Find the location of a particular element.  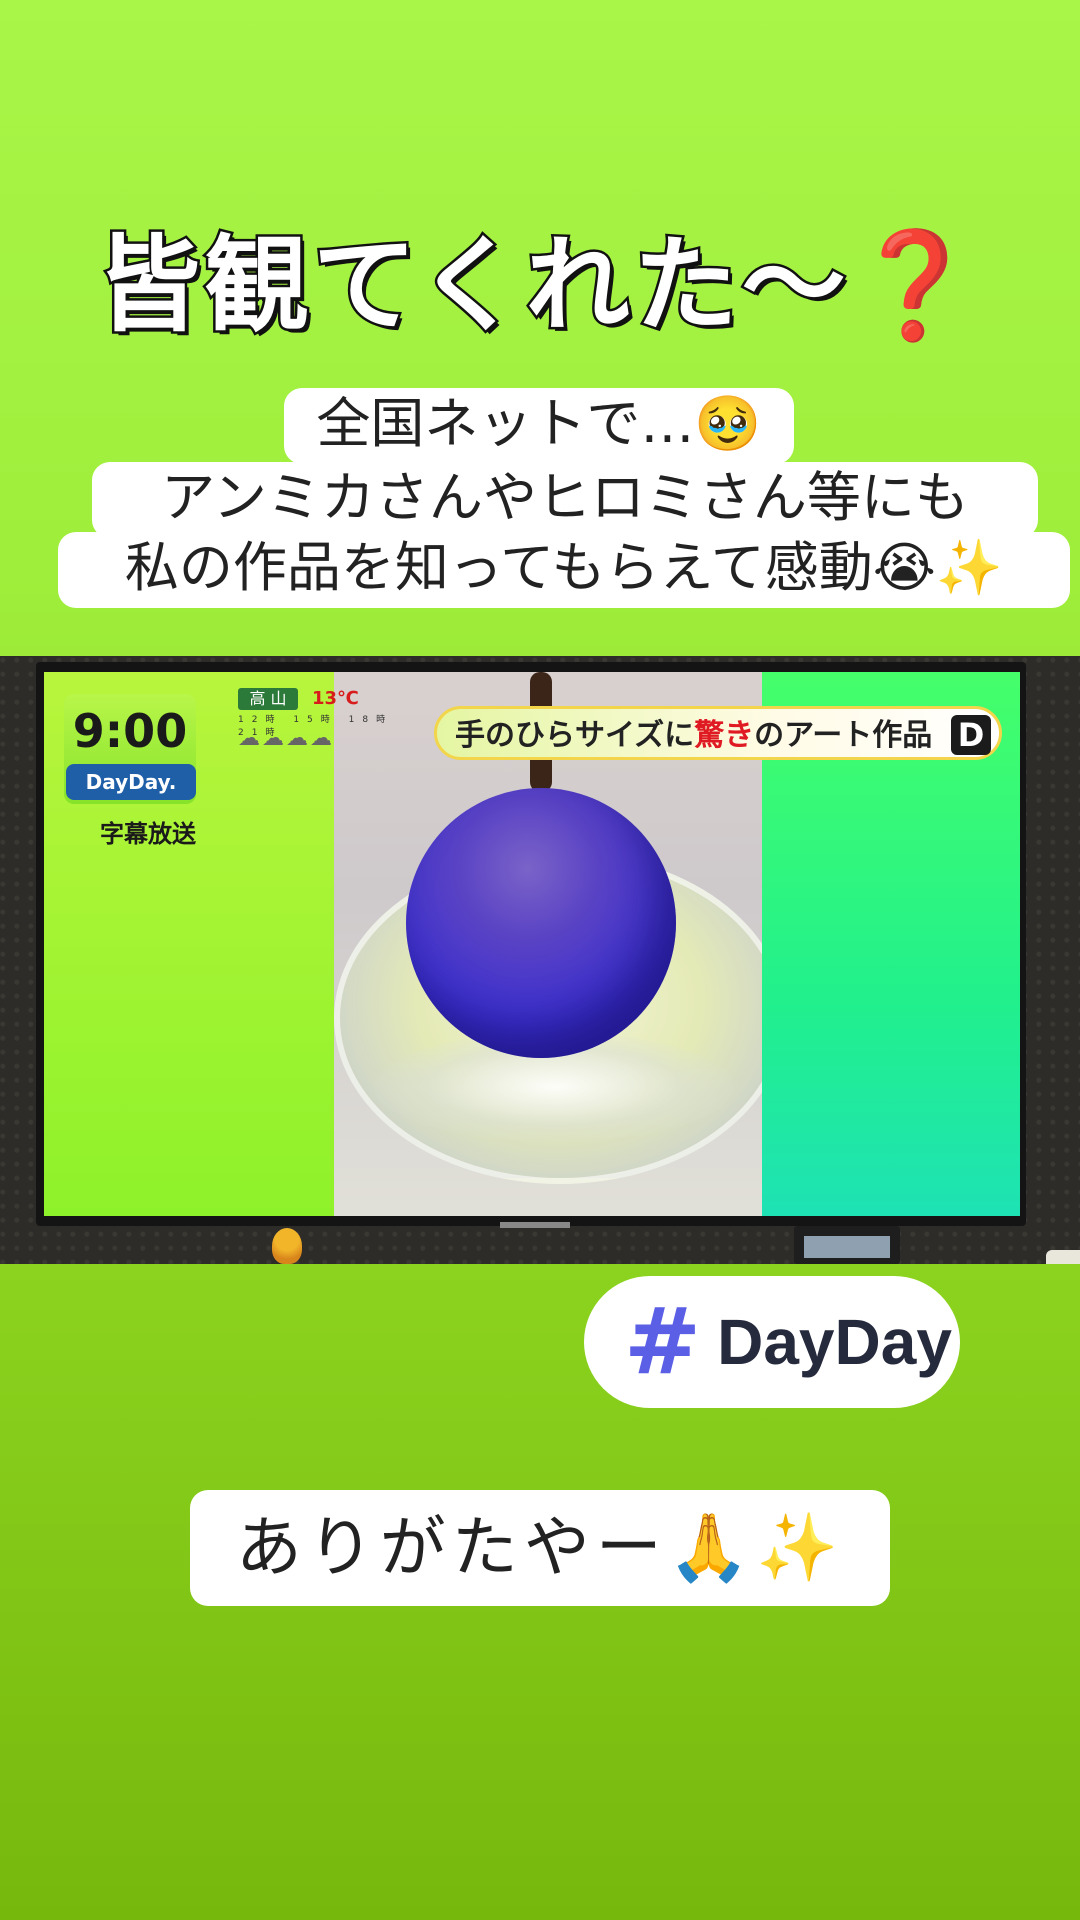

dayday-logo-icon: D is located at coordinates (971, 735).